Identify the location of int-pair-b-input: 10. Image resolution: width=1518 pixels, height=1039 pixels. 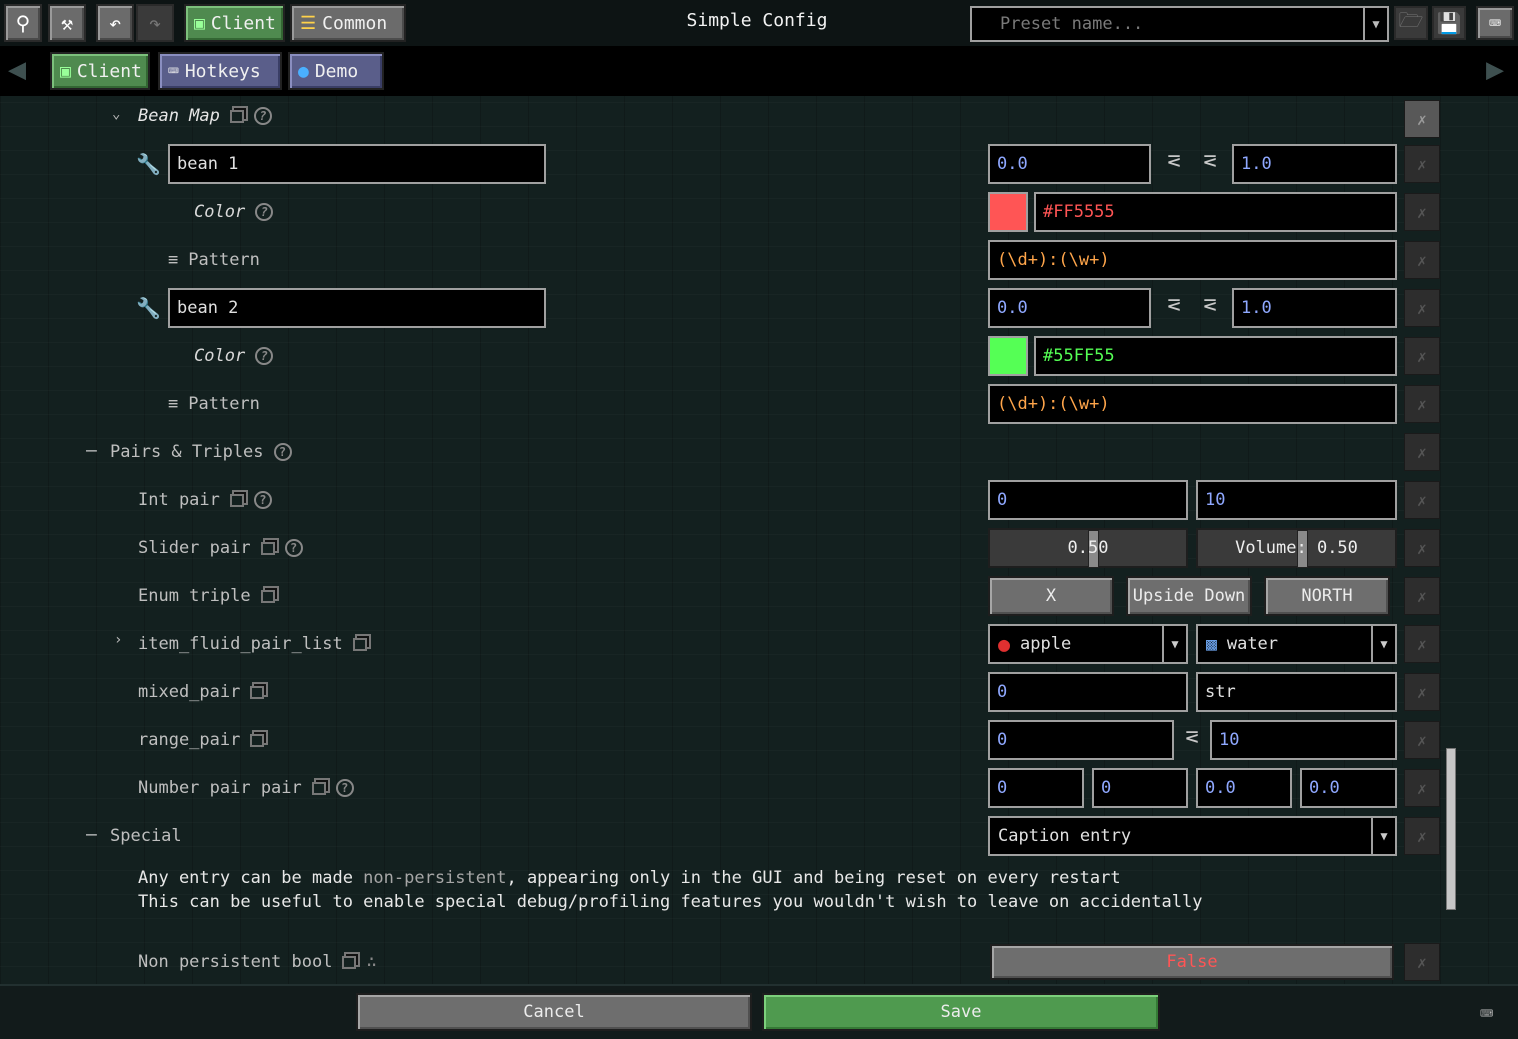
(1296, 500).